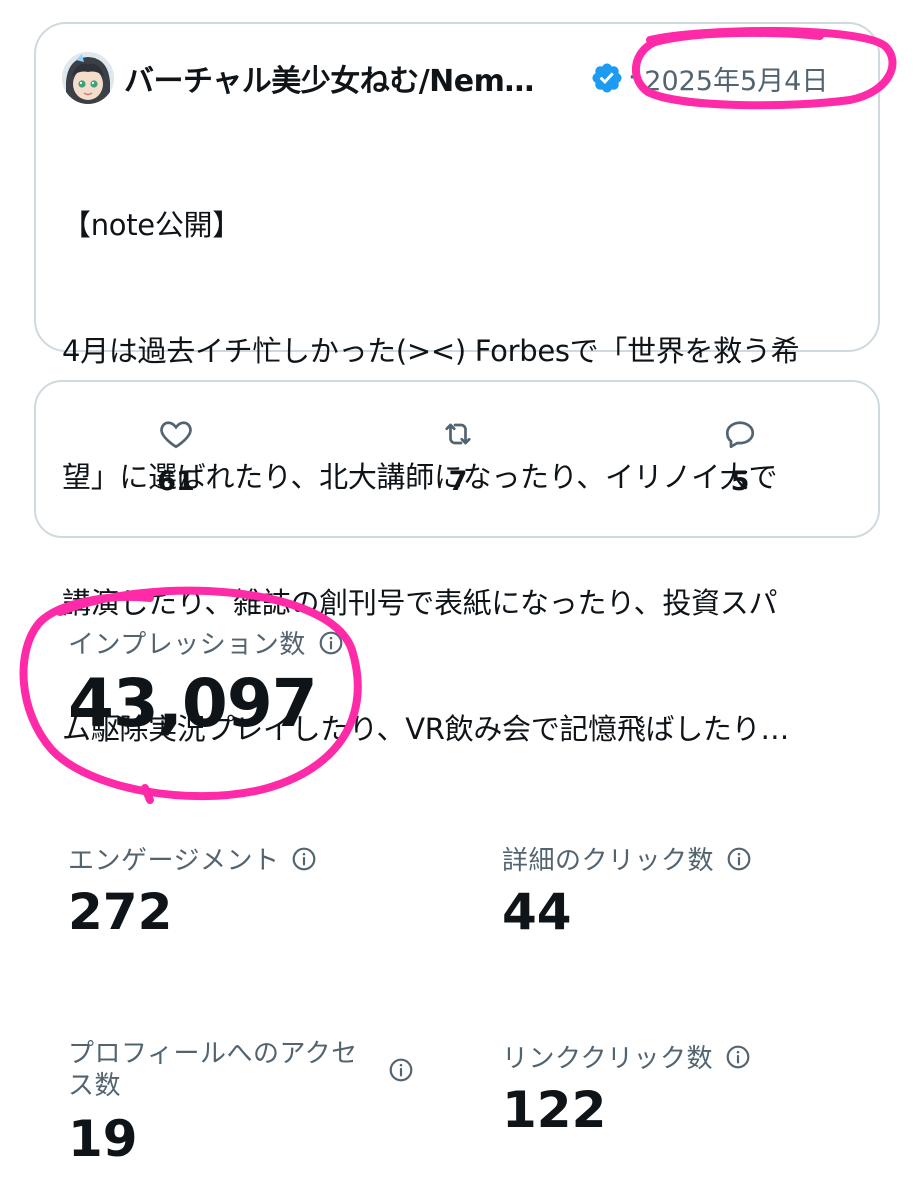  I want to click on detail-clicks-value: 44, so click(537, 912).